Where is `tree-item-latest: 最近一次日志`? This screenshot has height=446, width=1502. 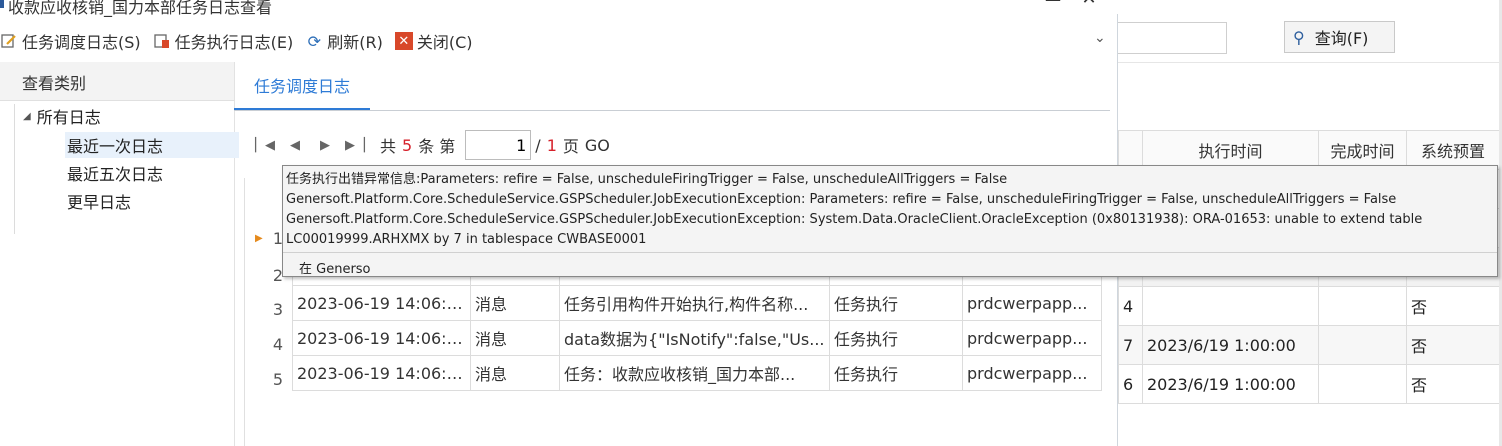
tree-item-latest: 最近一次日志 is located at coordinates (152, 145).